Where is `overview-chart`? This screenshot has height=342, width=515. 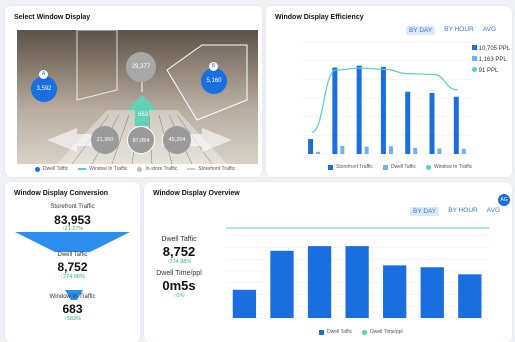
overview-chart is located at coordinates (357, 271).